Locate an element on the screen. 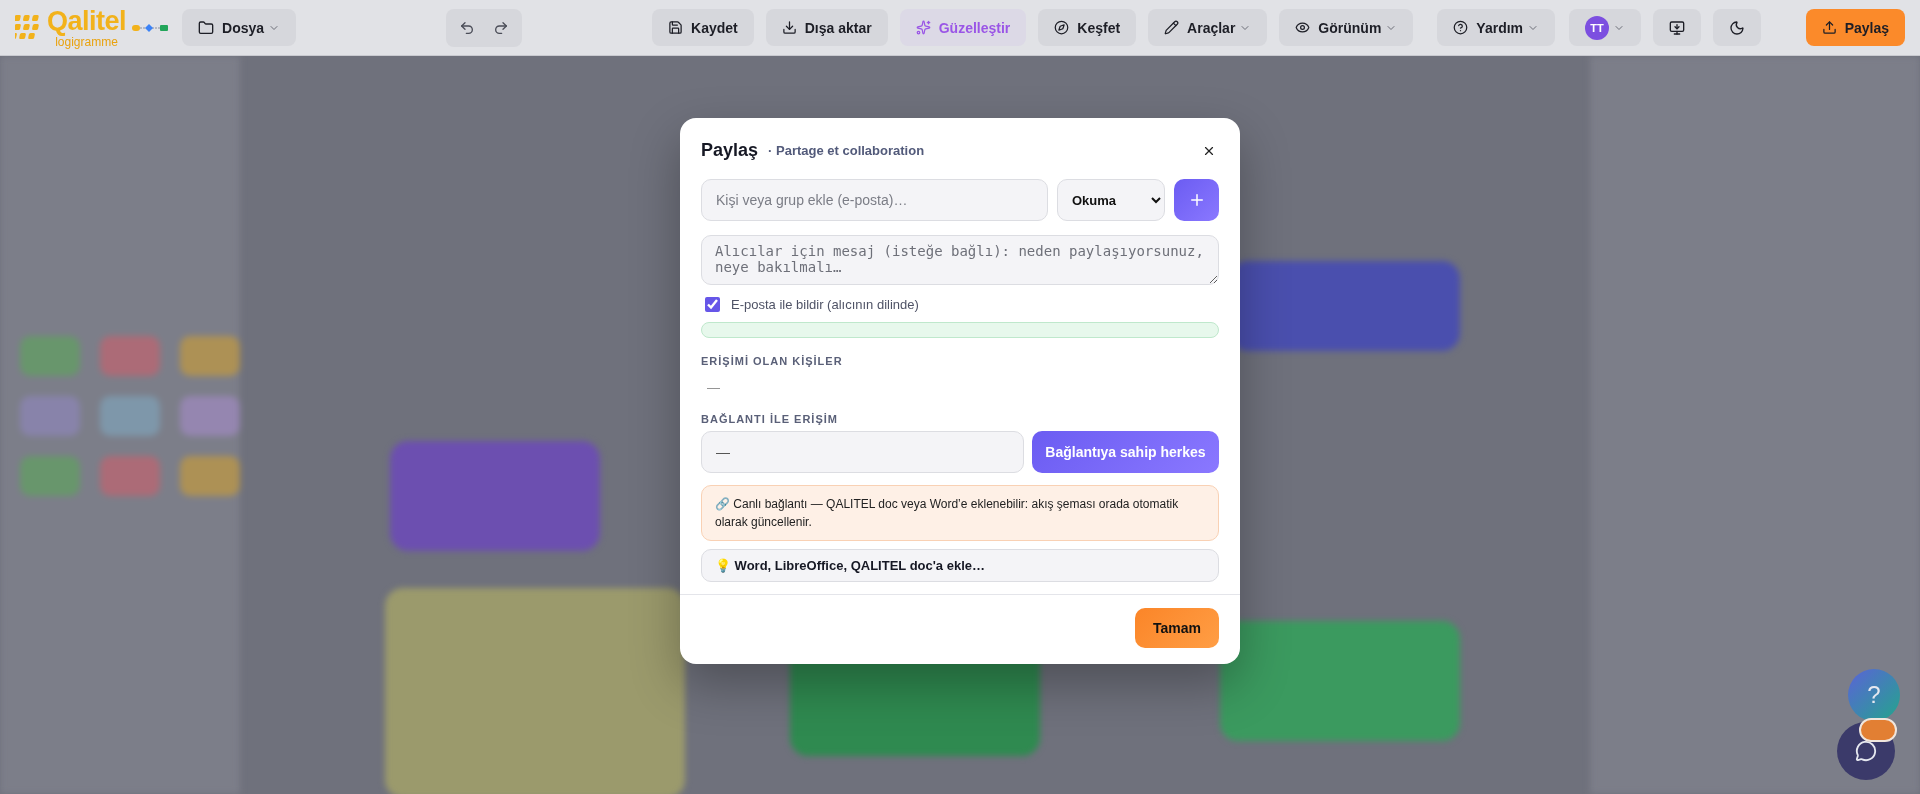  user-avatar: TT is located at coordinates (1597, 27).